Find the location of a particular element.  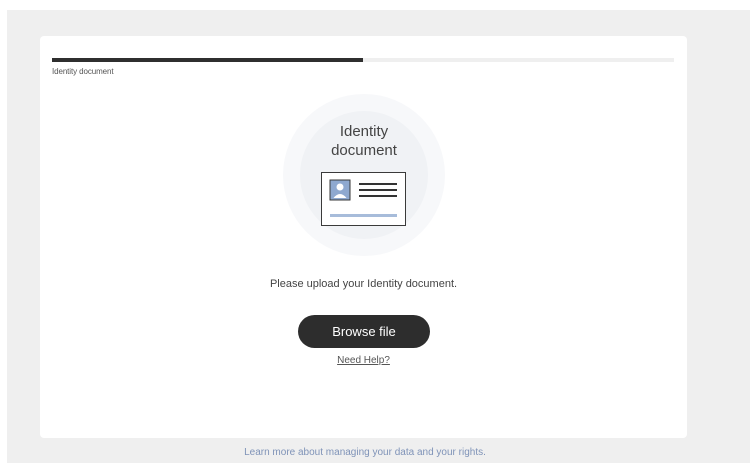

step-label: Identity document is located at coordinates (83, 71).